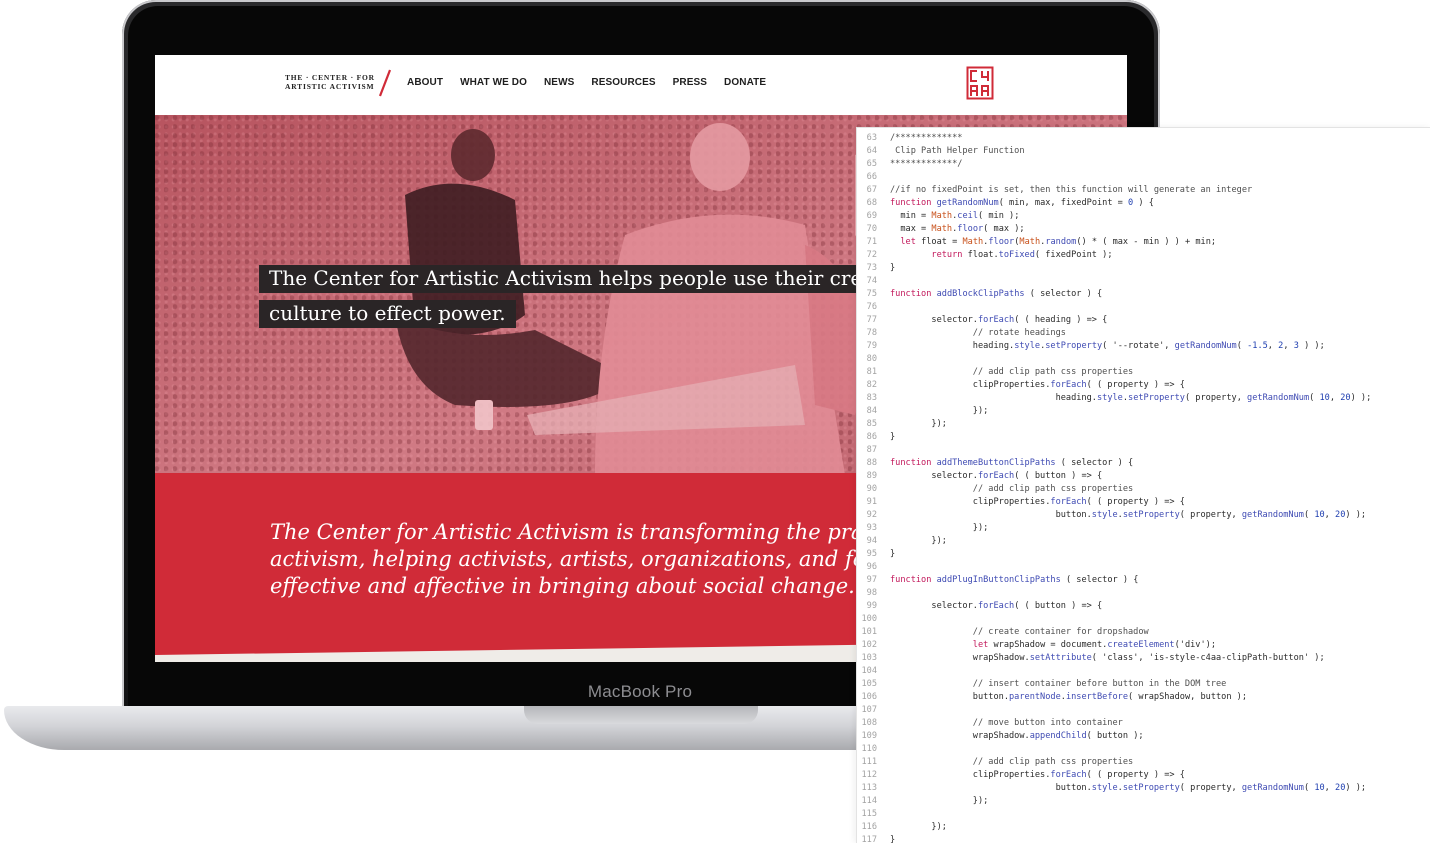  I want to click on nav-press: PRESS, so click(690, 82).